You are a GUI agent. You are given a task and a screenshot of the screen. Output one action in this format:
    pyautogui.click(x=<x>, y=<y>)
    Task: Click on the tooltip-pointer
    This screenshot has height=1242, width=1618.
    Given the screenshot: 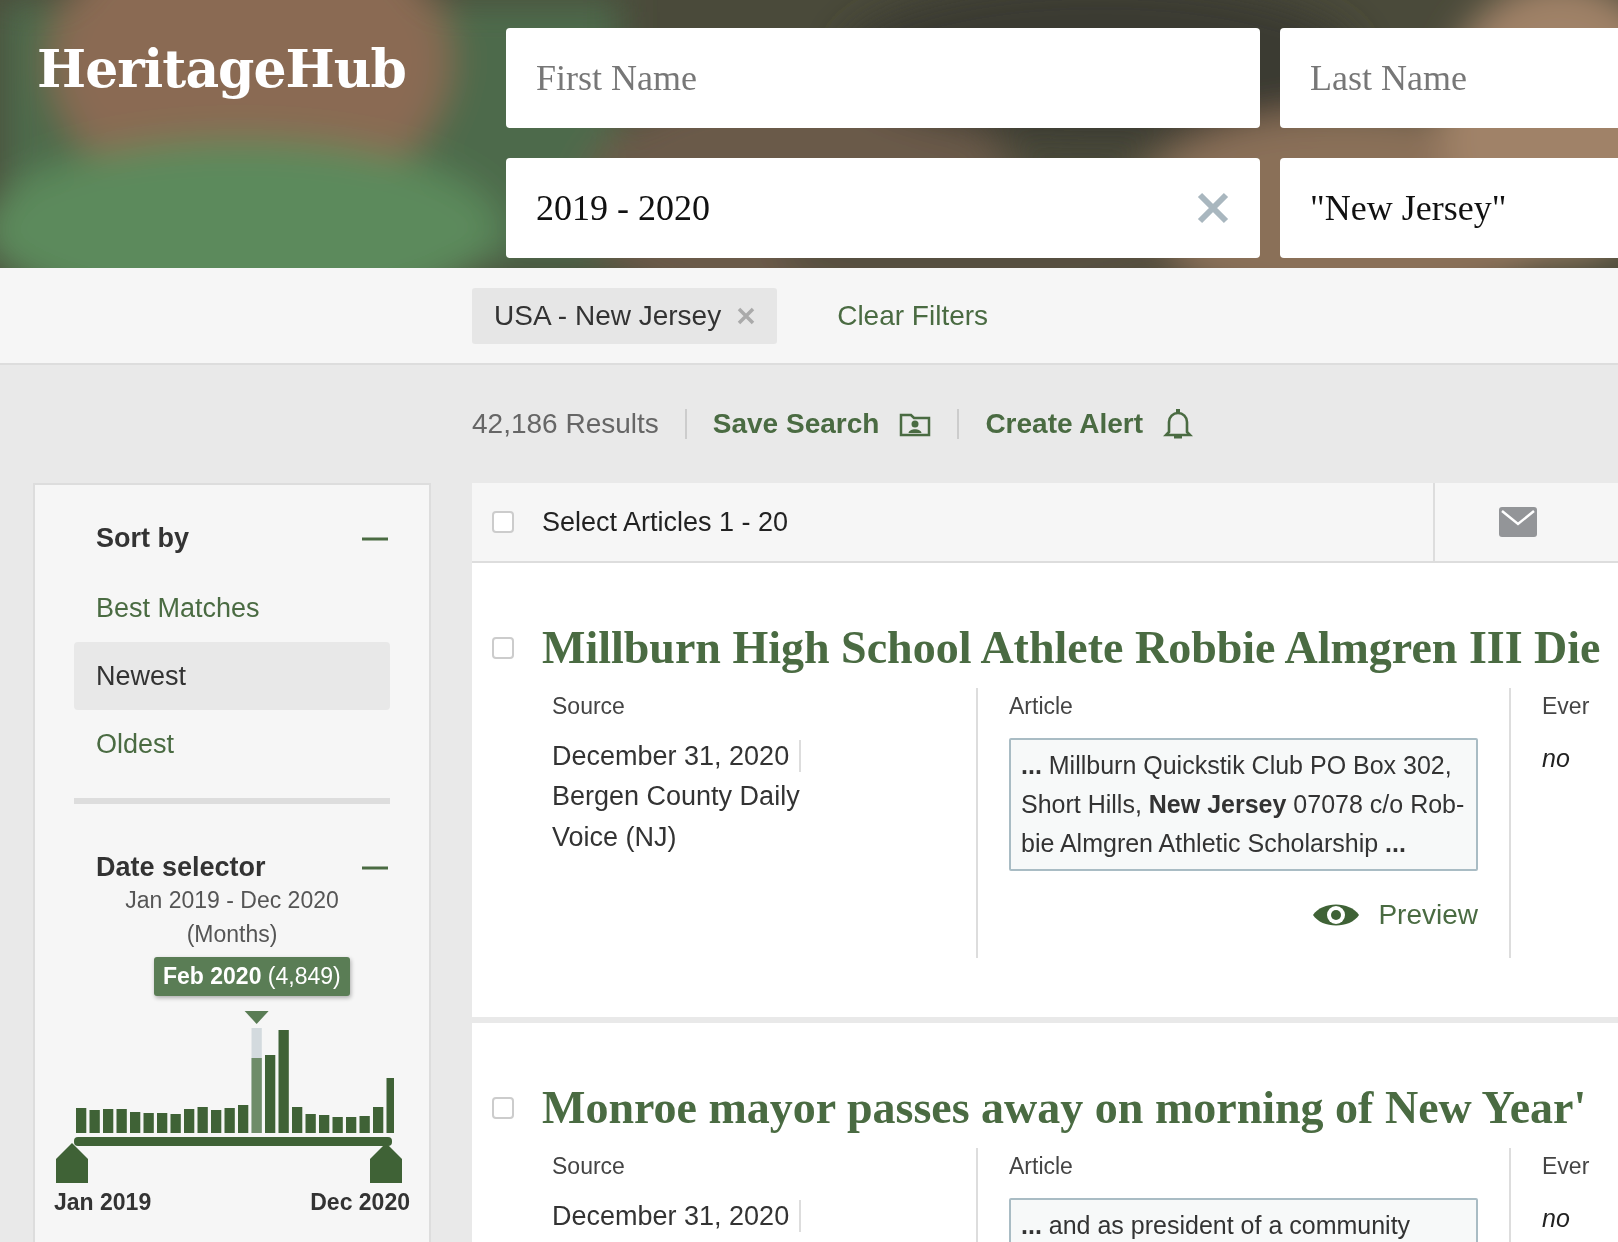 What is the action you would take?
    pyautogui.click(x=256, y=1017)
    